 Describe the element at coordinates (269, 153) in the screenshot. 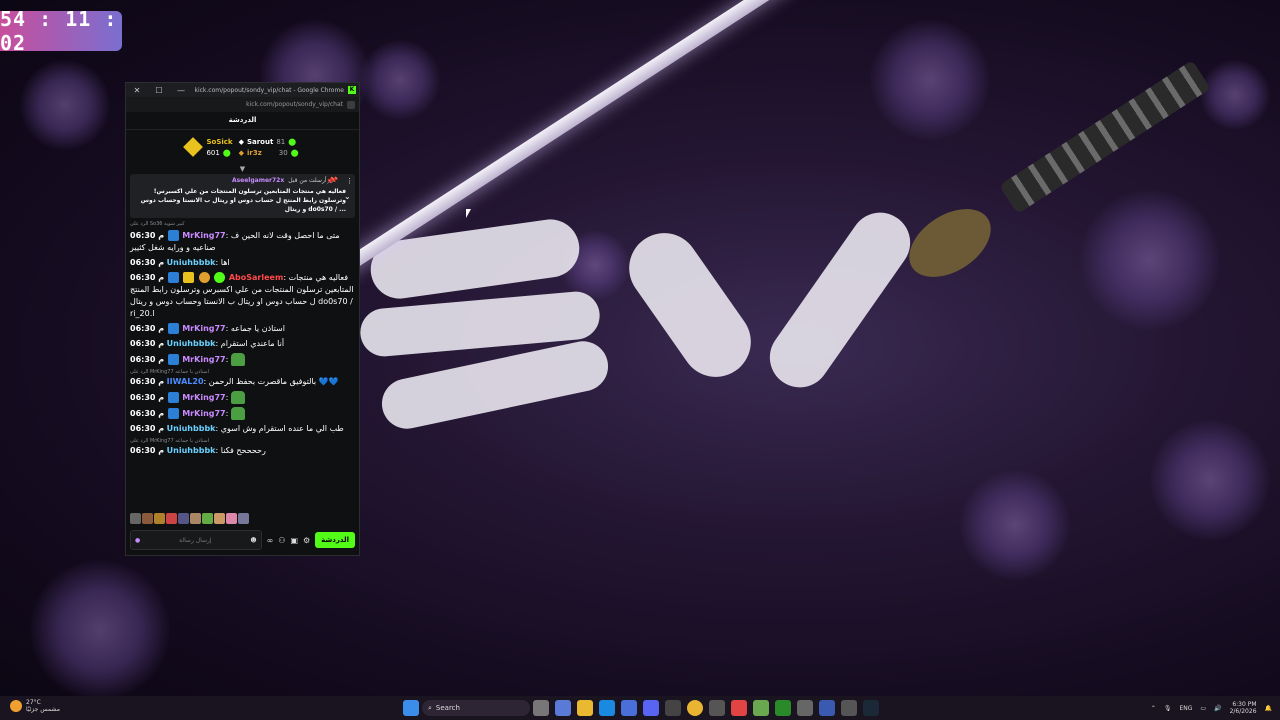

I see `leaderboard-entry-3: ◆ ir3z 30 ⬤` at that location.